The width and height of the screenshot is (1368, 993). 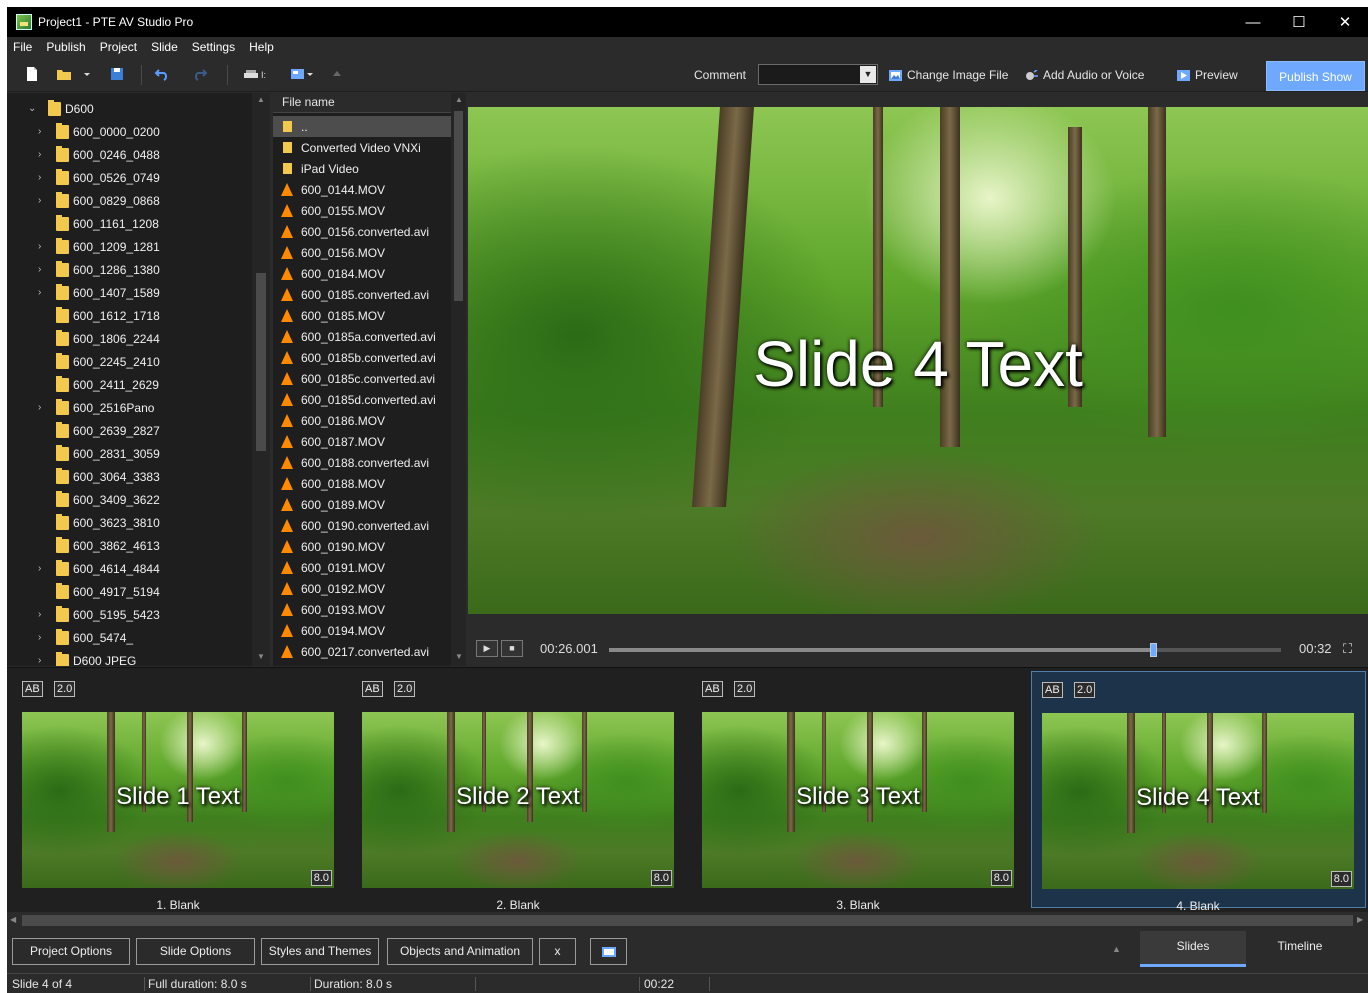 I want to click on file-row: 600_0217.converted.avi, so click(x=362, y=651).